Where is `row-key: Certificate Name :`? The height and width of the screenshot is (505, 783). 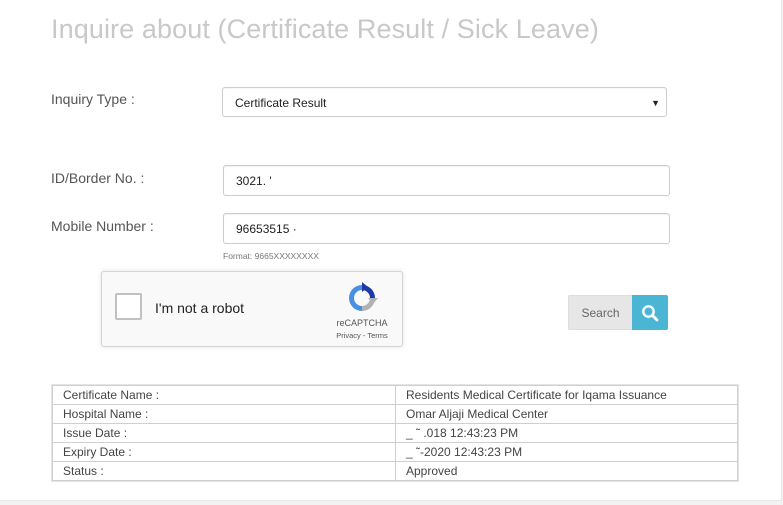
row-key: Certificate Name : is located at coordinates (224, 395).